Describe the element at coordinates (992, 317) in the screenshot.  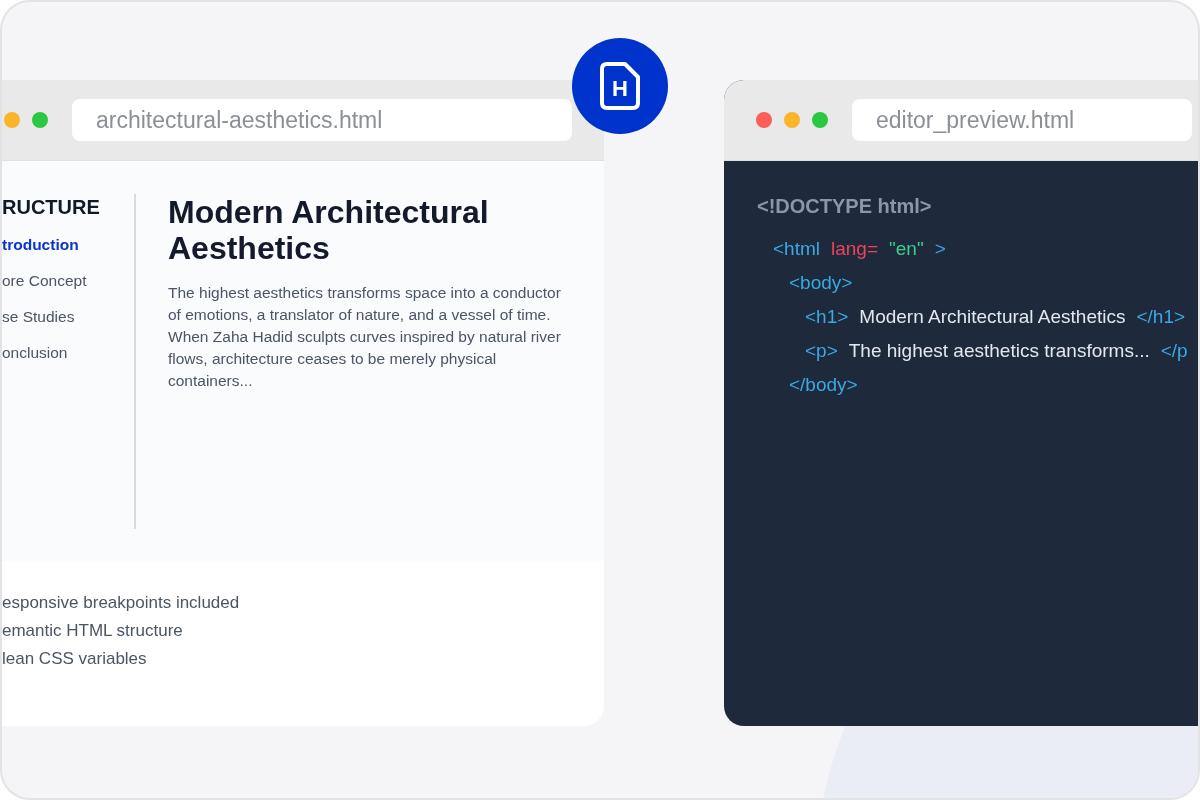
I see `code-text: Modern Architectural Aesthetics` at that location.